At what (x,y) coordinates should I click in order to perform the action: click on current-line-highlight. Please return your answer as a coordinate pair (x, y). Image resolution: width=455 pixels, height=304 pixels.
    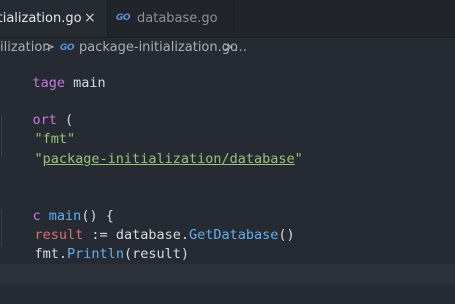
    Looking at the image, I should click on (227, 274).